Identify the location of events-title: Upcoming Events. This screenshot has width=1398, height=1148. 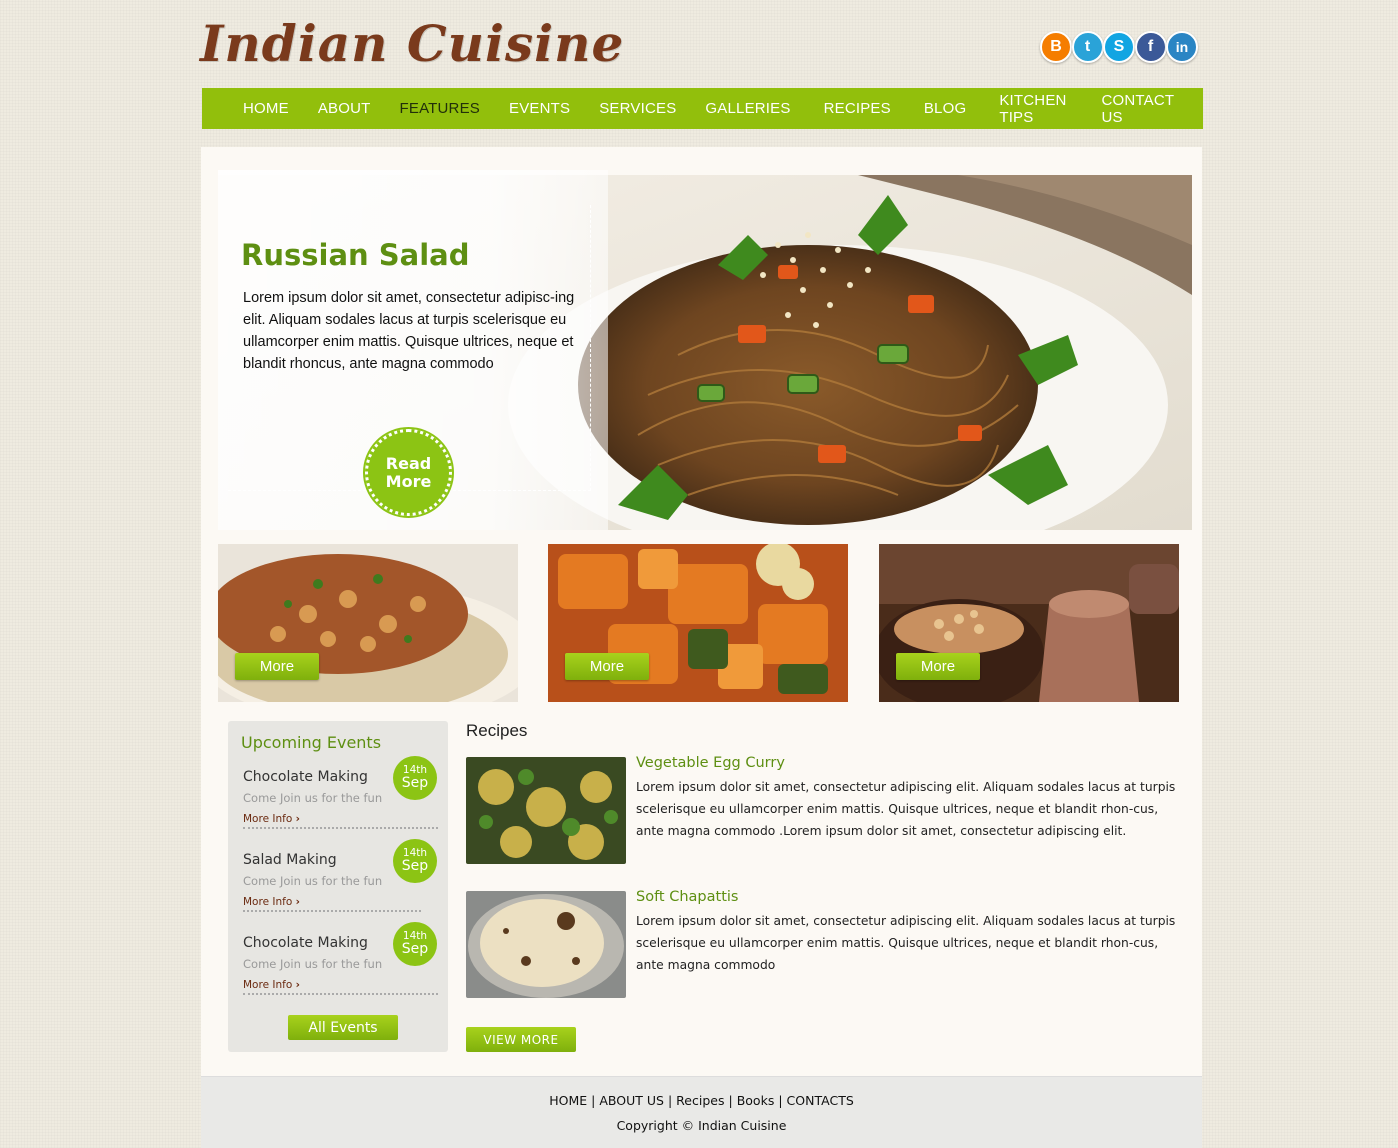
(311, 742).